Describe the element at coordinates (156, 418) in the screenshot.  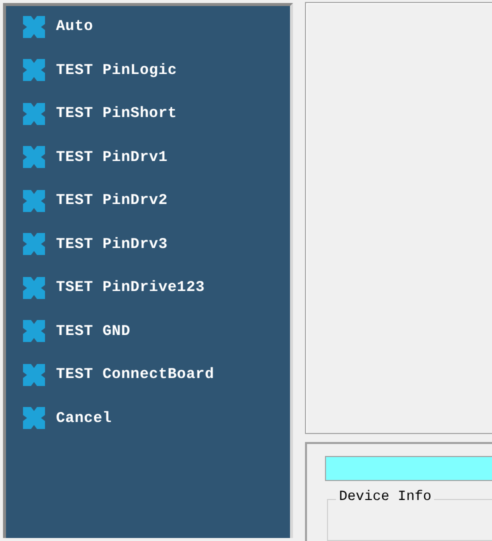
I see `menu-item: Cancel` at that location.